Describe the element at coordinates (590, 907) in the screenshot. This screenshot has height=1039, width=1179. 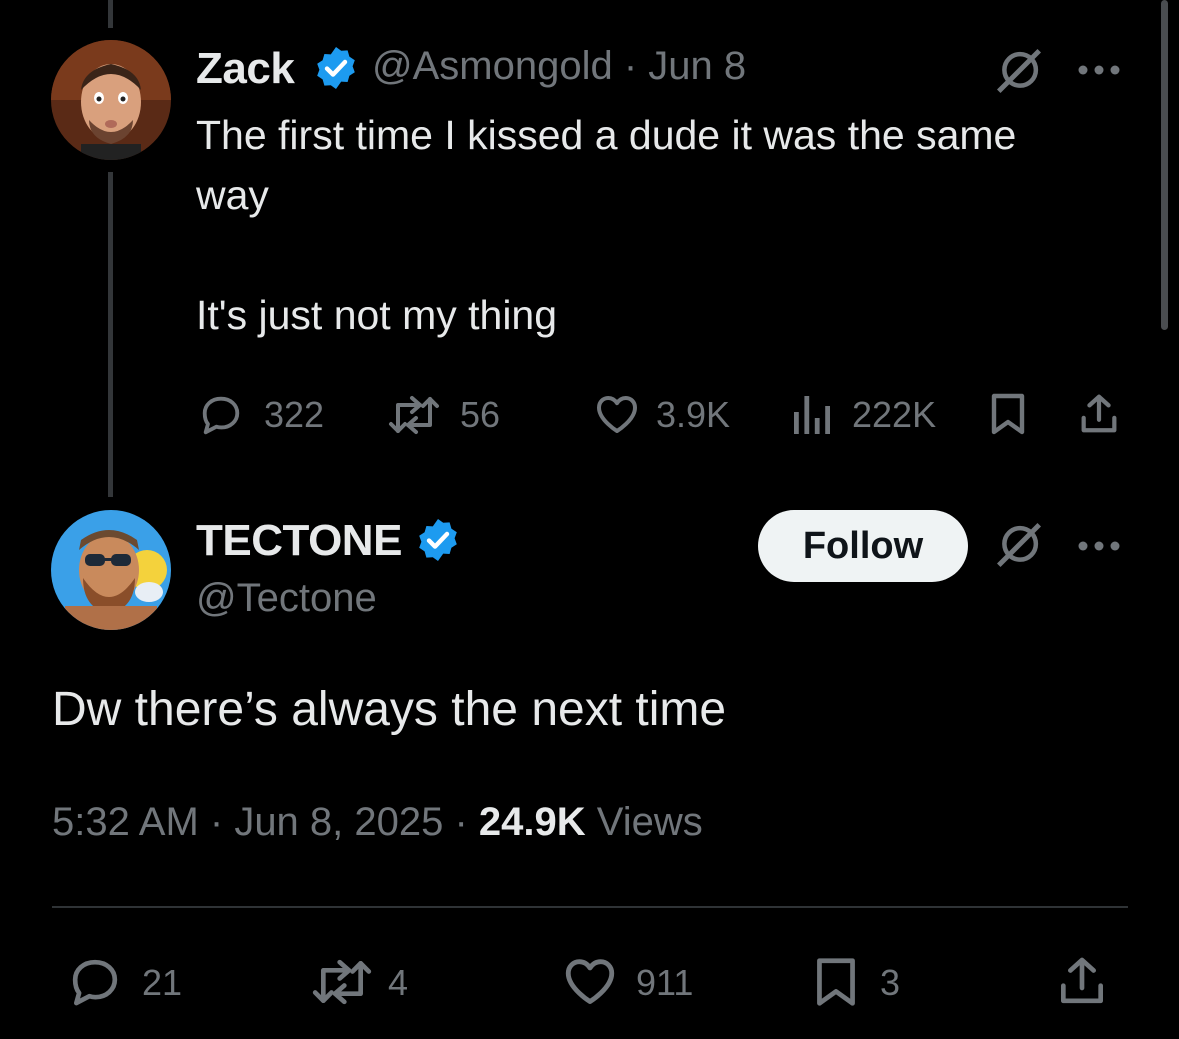
I see `divider` at that location.